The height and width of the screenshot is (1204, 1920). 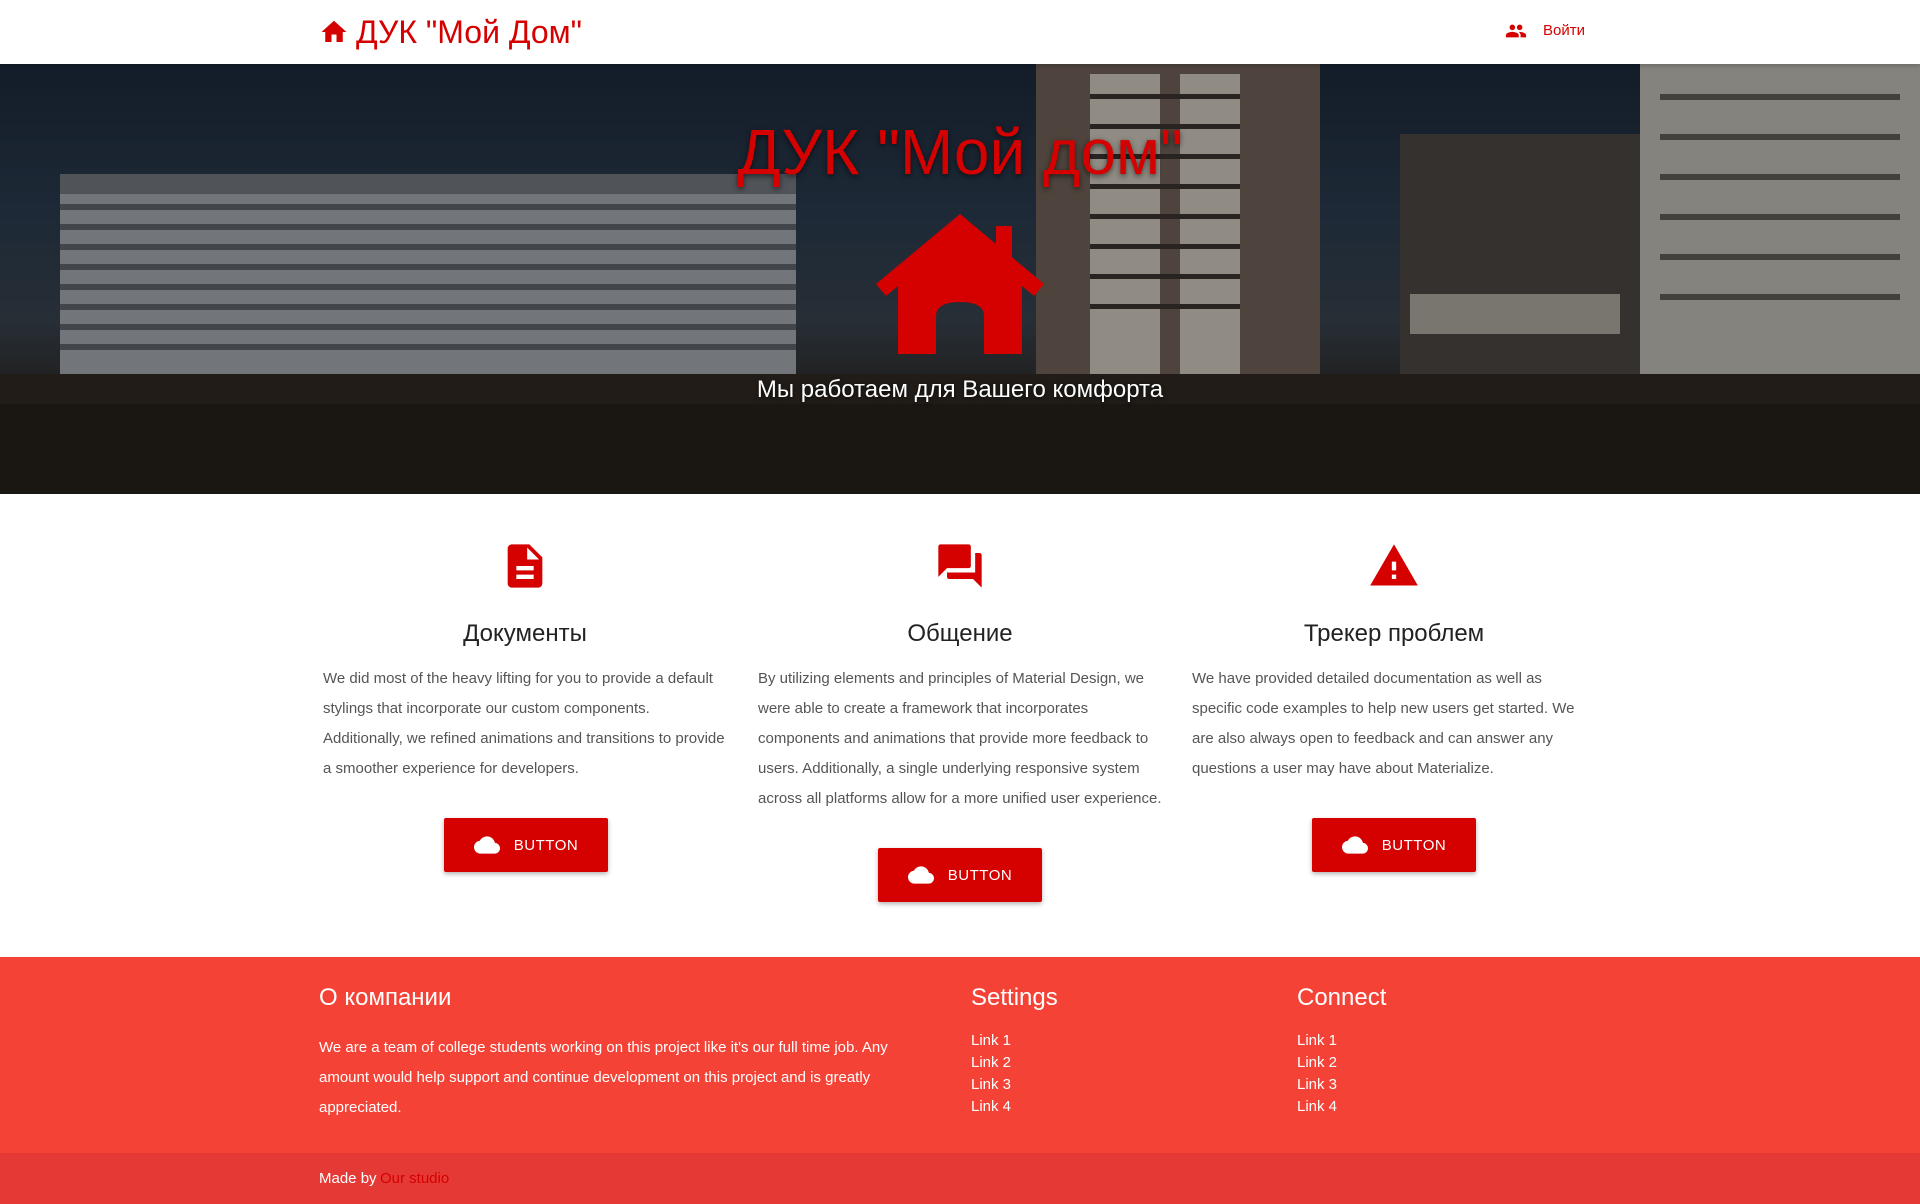 I want to click on feature-title: Общение, so click(x=960, y=633).